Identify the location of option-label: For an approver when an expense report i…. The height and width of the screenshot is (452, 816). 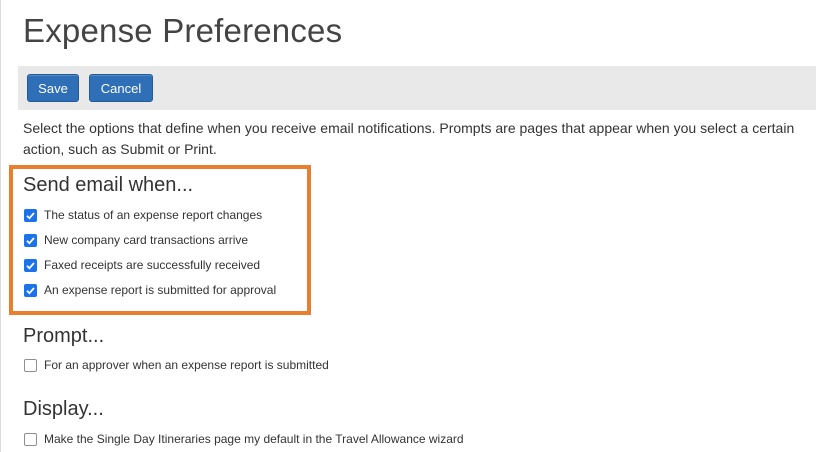
(186, 365).